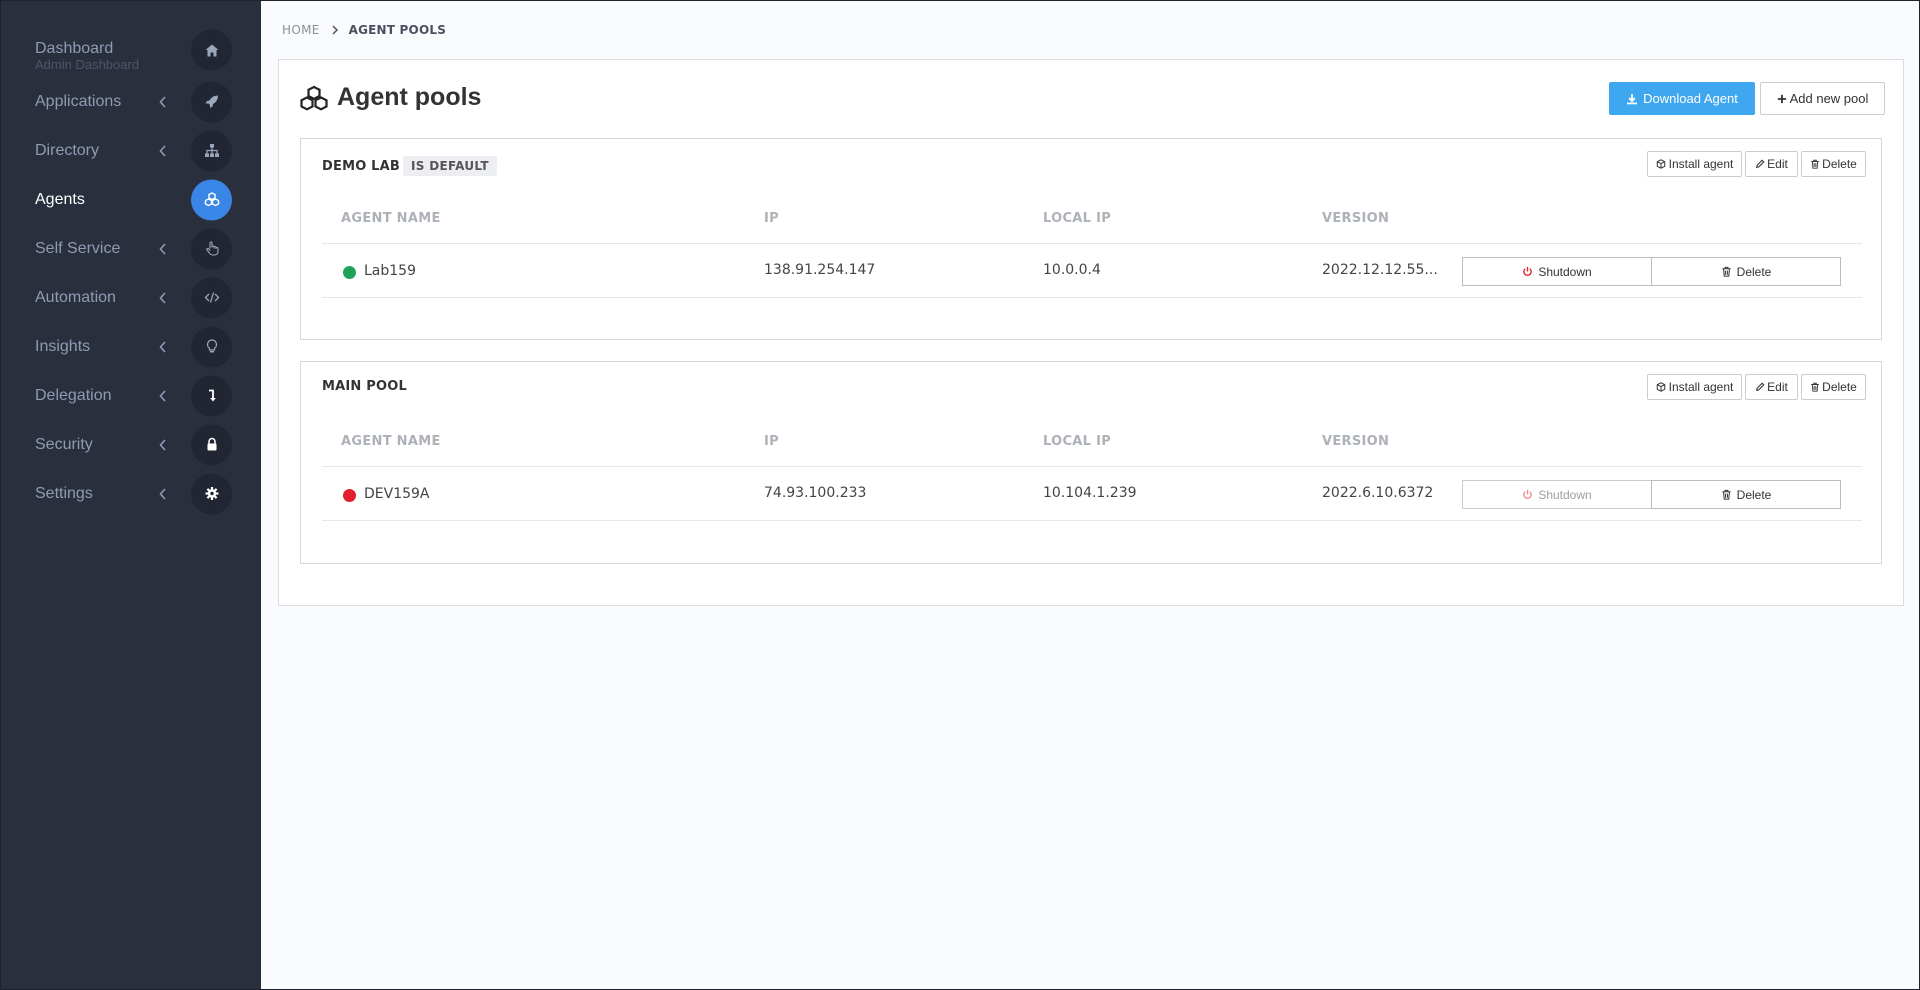 The height and width of the screenshot is (990, 1920). Describe the element at coordinates (301, 30) in the screenshot. I see `breadcrumb-home-link: HOME` at that location.